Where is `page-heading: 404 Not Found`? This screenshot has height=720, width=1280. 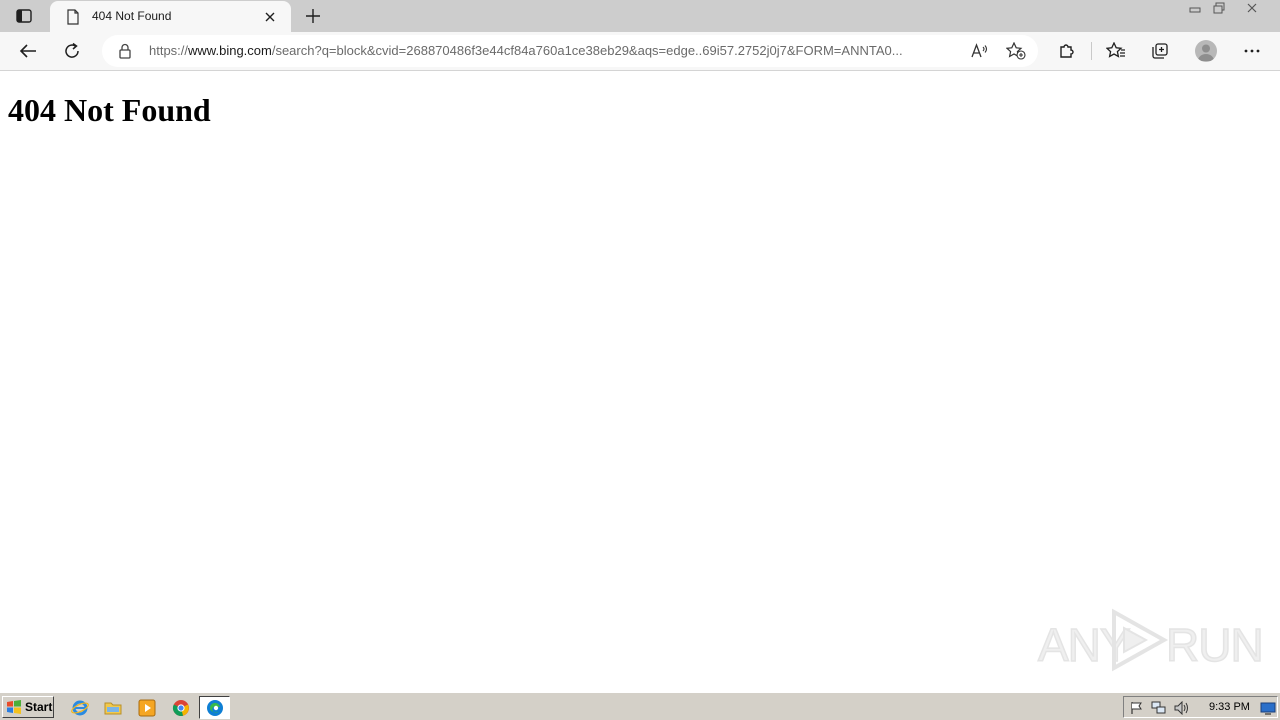 page-heading: 404 Not Found is located at coordinates (109, 110).